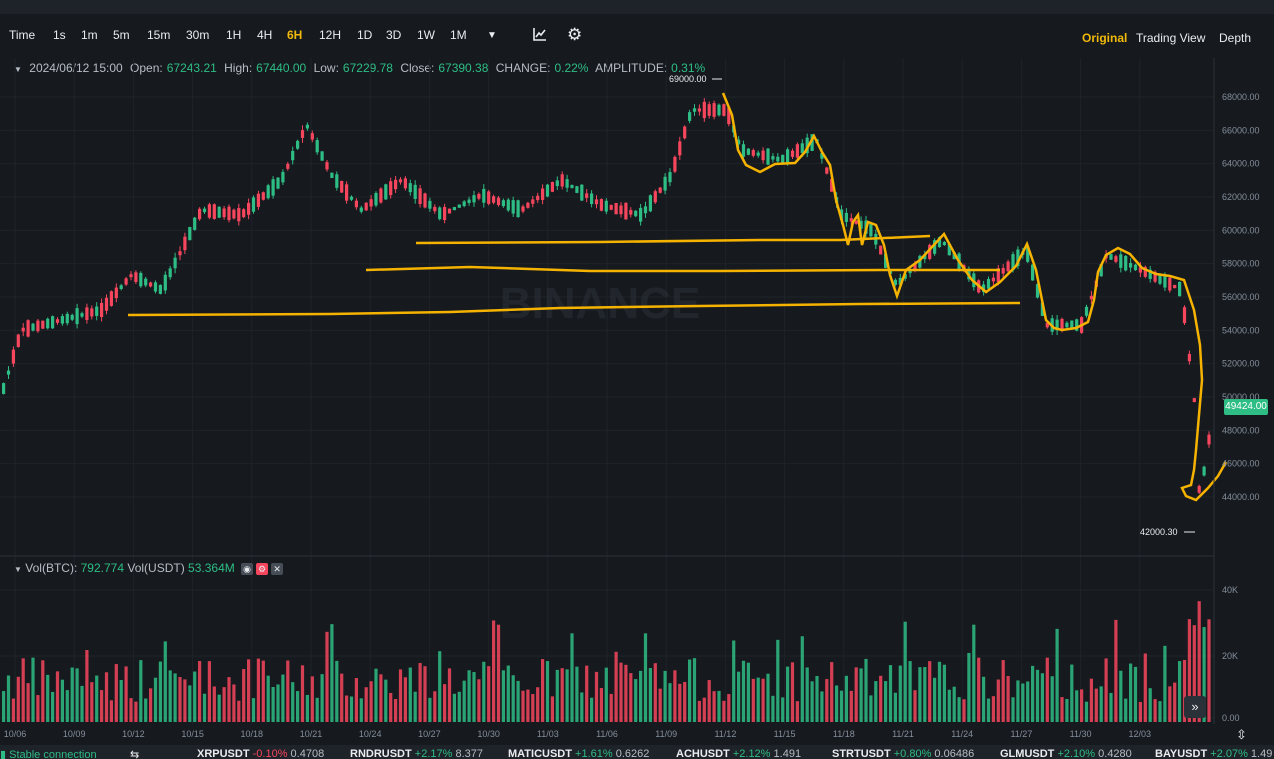  I want to click on indicator-settings-icon: ⚙, so click(262, 568).